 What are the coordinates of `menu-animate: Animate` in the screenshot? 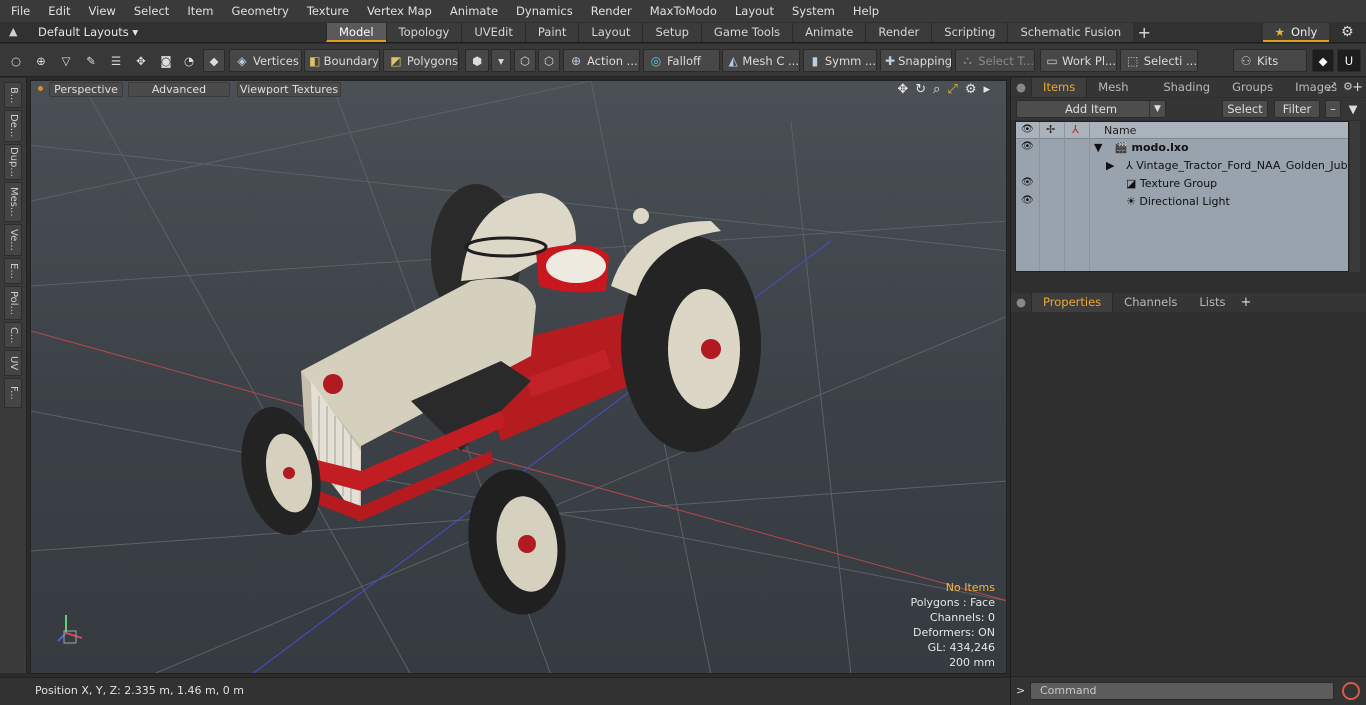 It's located at (472, 11).